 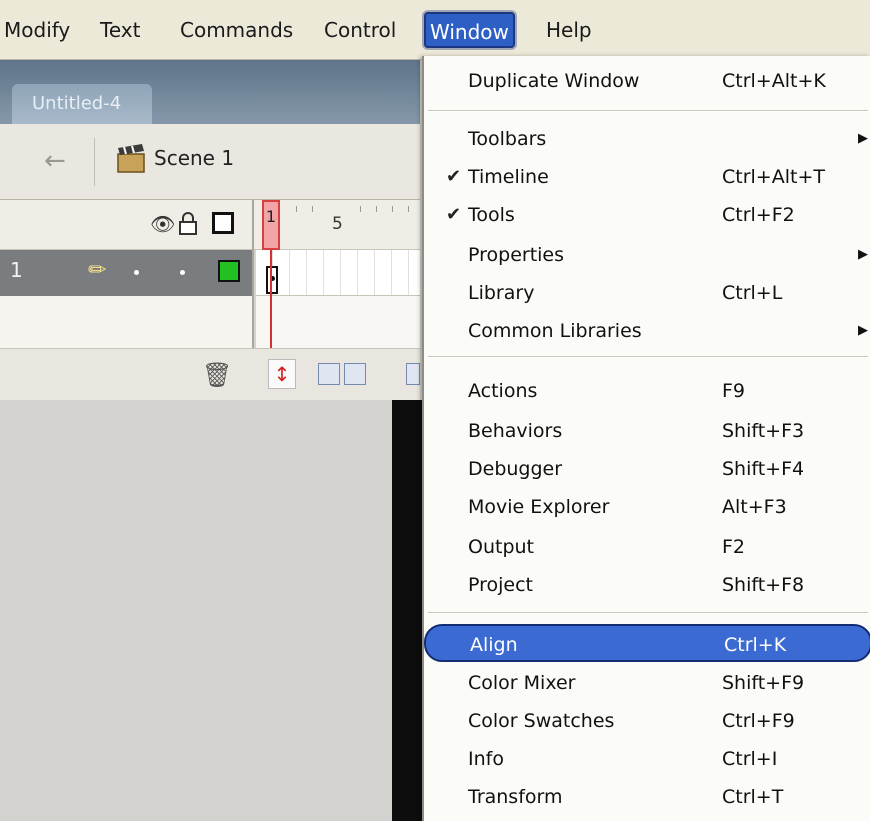 I want to click on pencil-icon: ✏, so click(x=97, y=270).